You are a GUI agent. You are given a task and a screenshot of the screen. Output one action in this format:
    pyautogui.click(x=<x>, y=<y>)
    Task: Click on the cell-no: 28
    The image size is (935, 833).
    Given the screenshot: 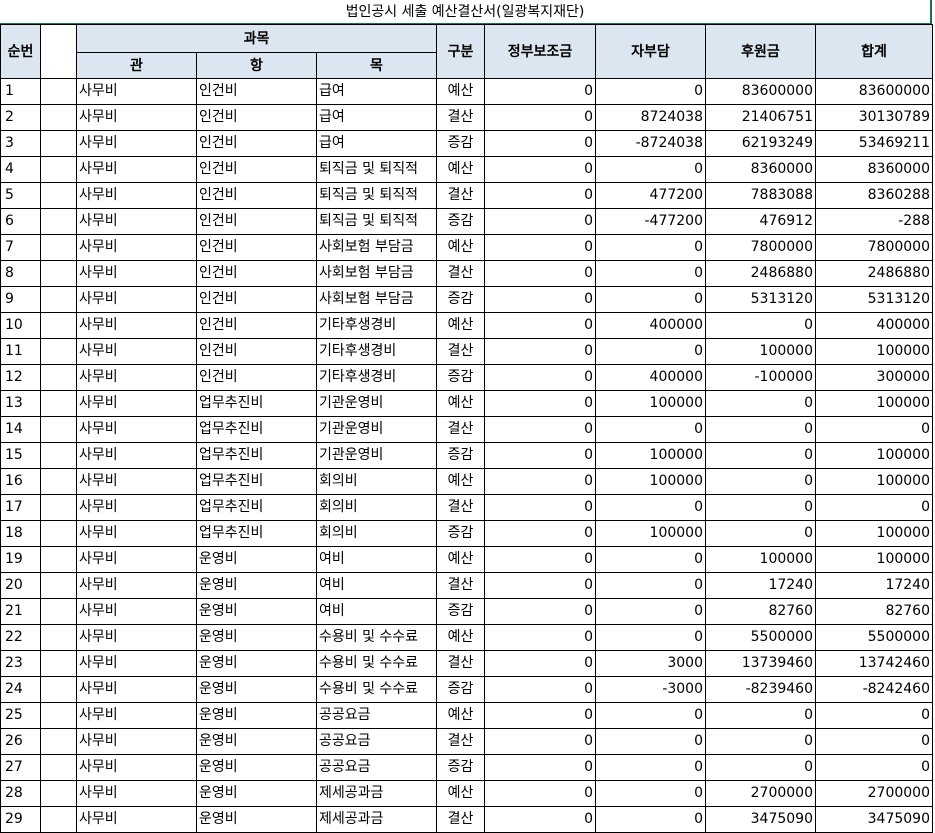 What is the action you would take?
    pyautogui.click(x=20, y=793)
    